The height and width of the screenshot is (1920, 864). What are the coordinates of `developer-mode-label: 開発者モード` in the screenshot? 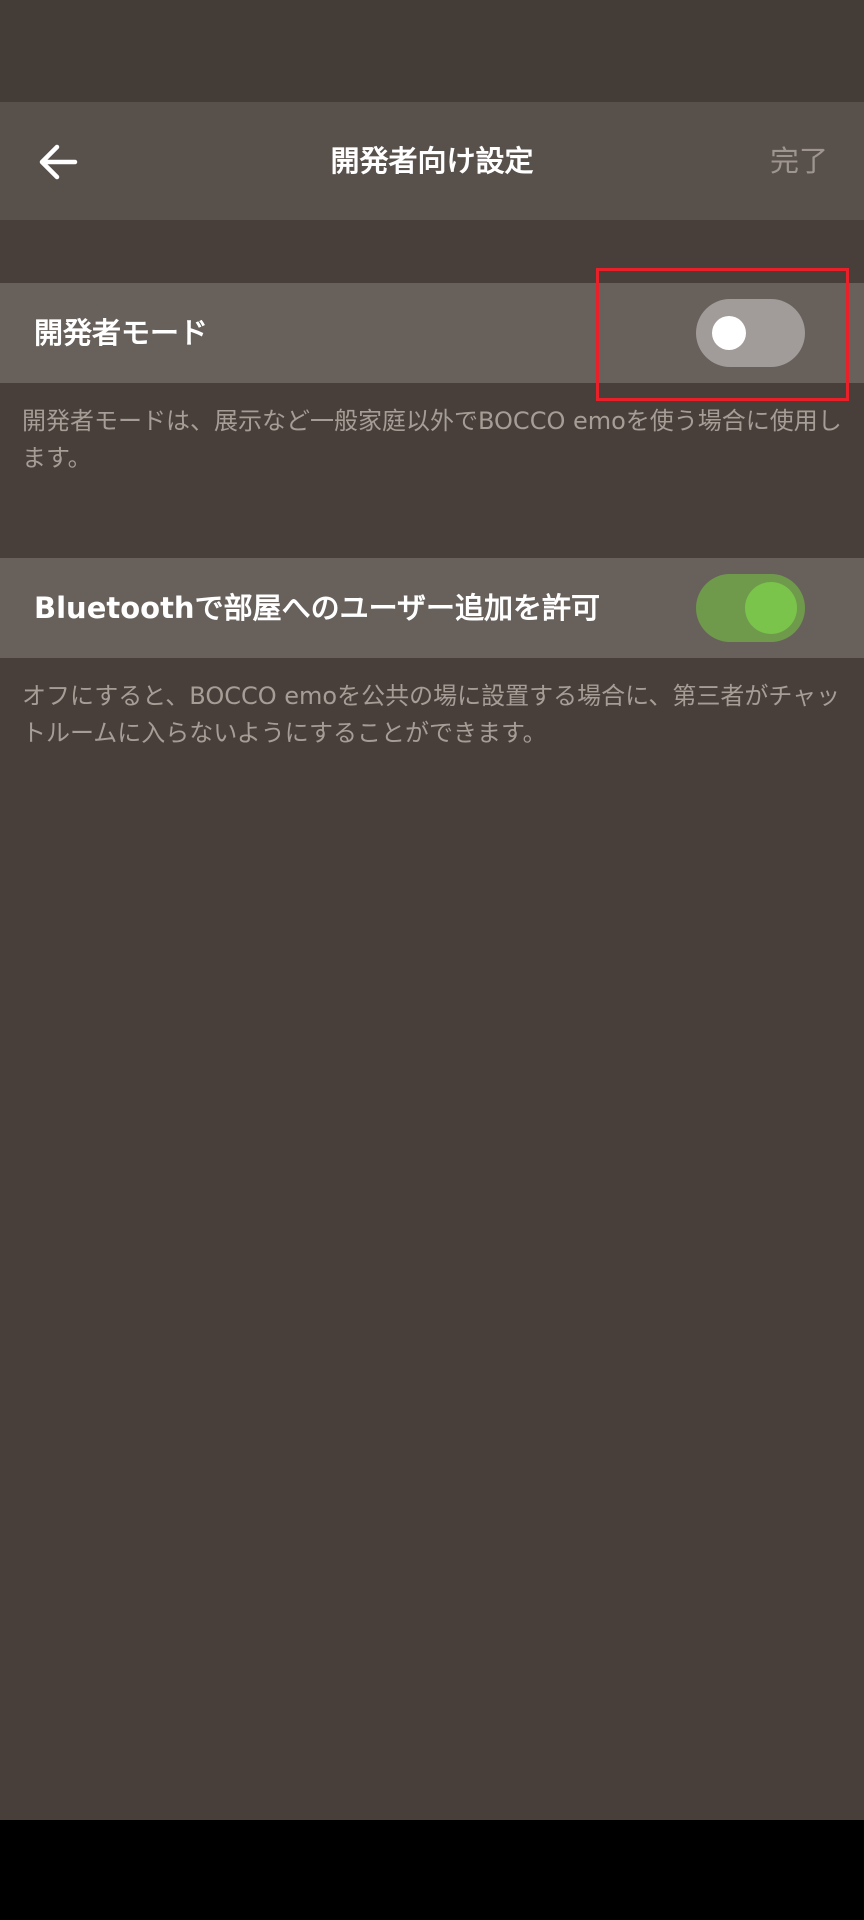 It's located at (121, 333).